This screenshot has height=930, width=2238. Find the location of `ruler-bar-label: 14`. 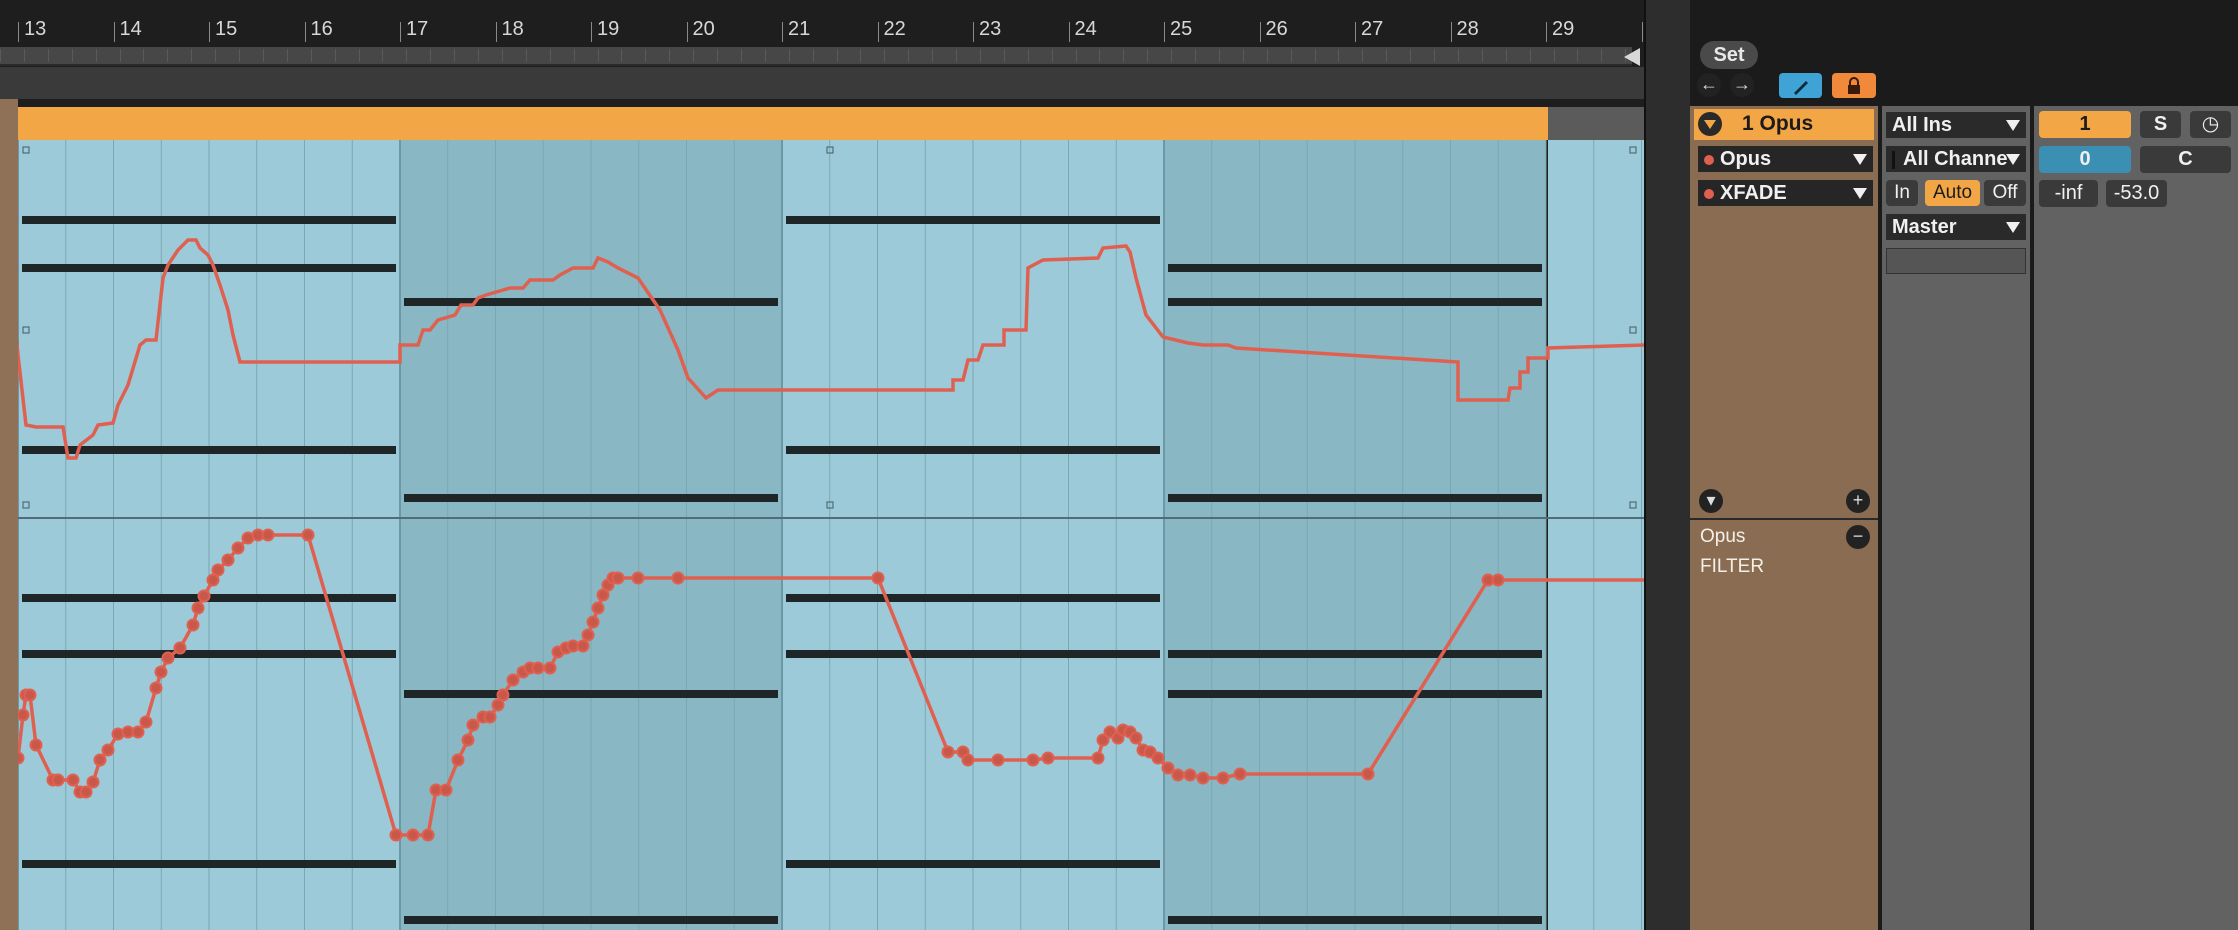

ruler-bar-label: 14 is located at coordinates (130, 29).